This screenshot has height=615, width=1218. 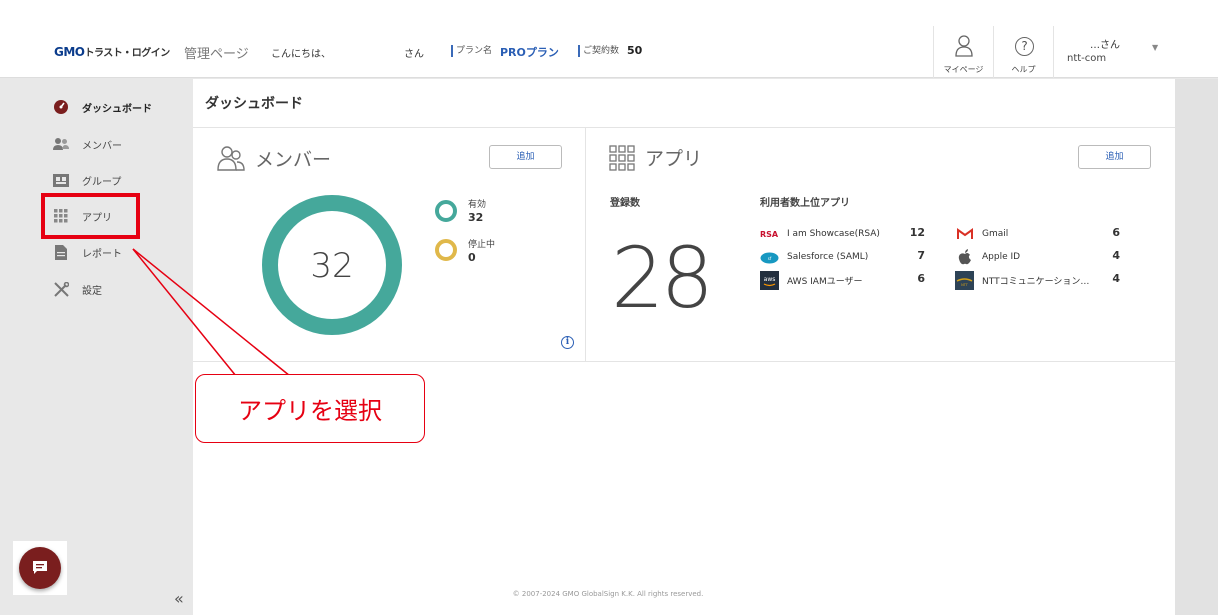 What do you see at coordinates (674, 159) in the screenshot?
I see `apps-card-title-text: アプリ` at bounding box center [674, 159].